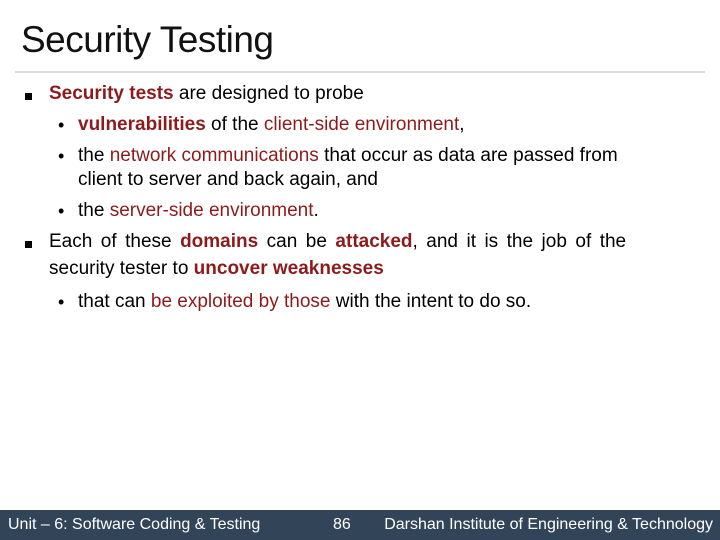 The height and width of the screenshot is (540, 720). I want to click on highlight-text: vulnerabilities, so click(142, 124).